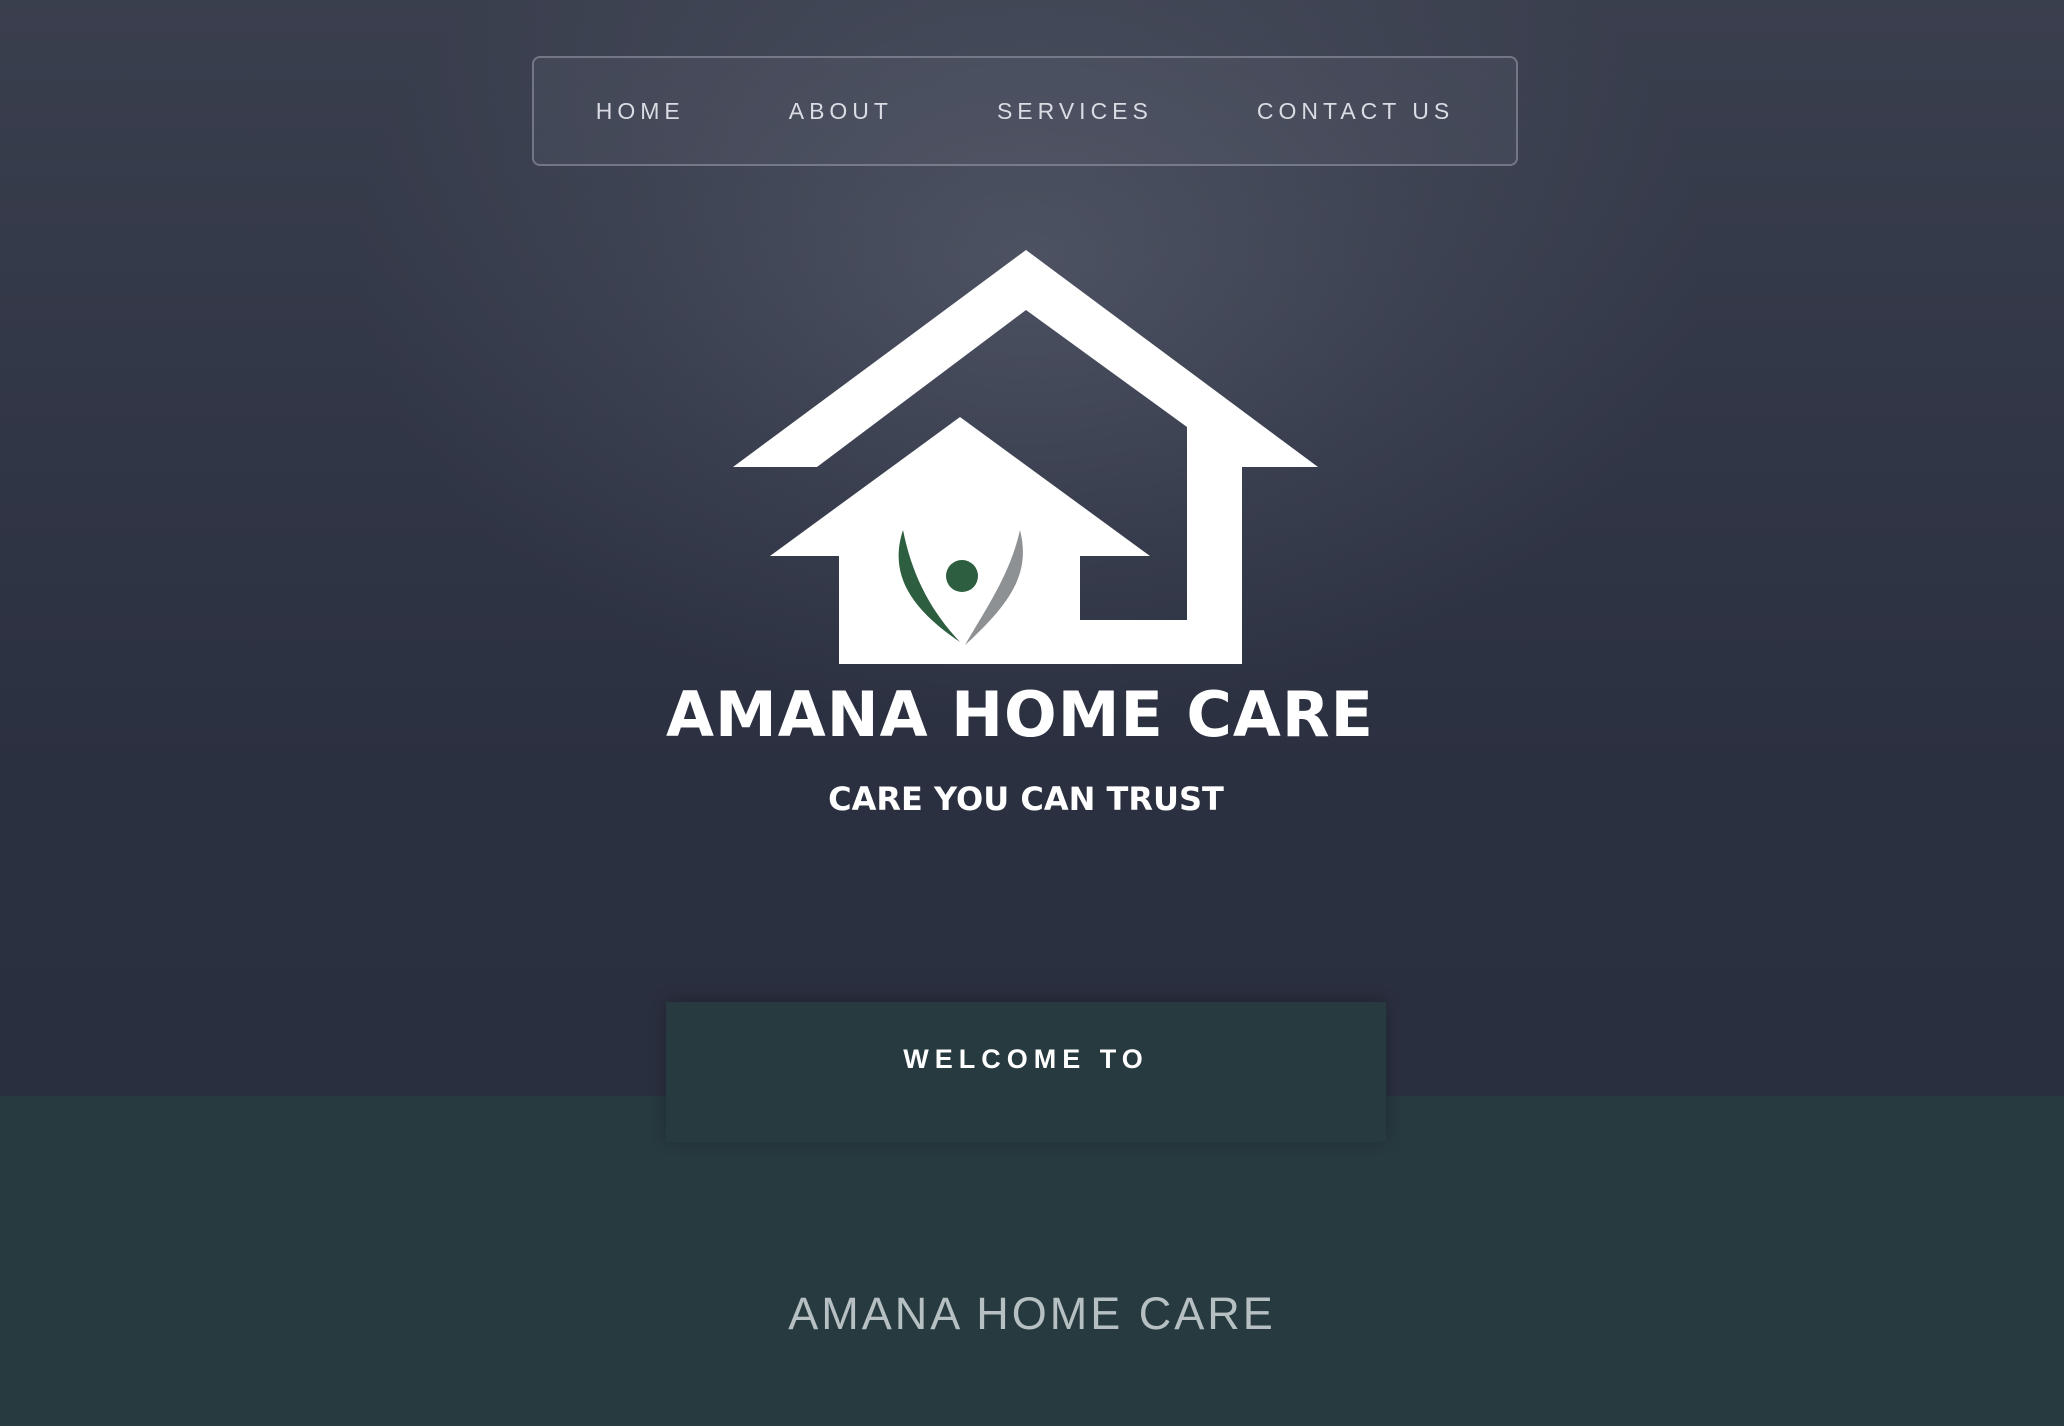 The height and width of the screenshot is (1426, 2064). Describe the element at coordinates (1026, 1059) in the screenshot. I see `welcome-heading: WELCOME TO` at that location.